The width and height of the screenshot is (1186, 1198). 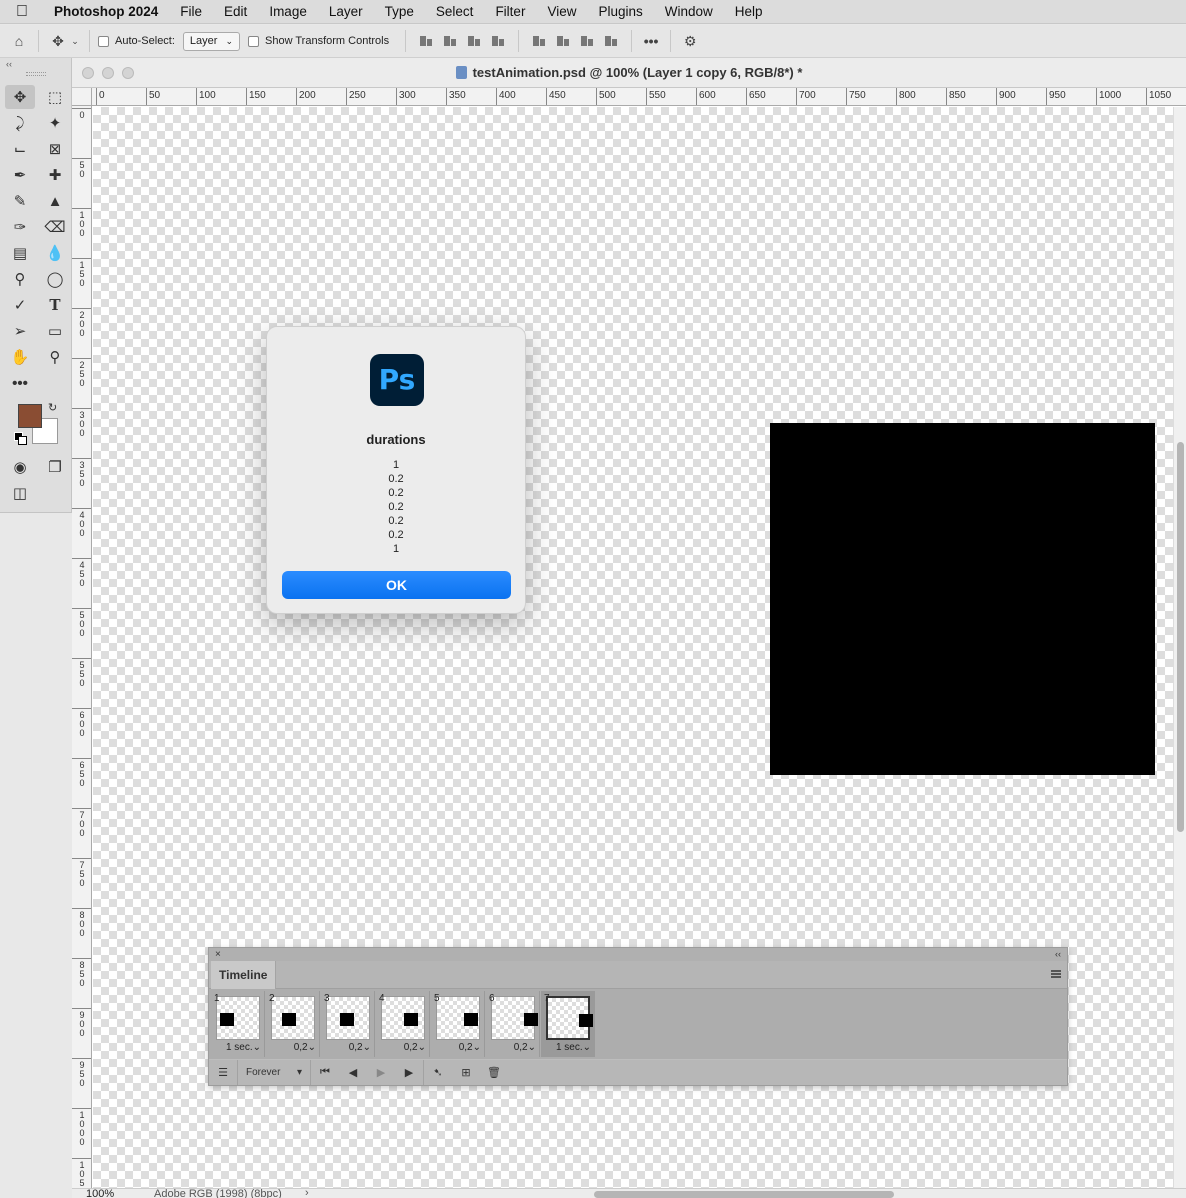 I want to click on align-right-icon, so click(x=474, y=41).